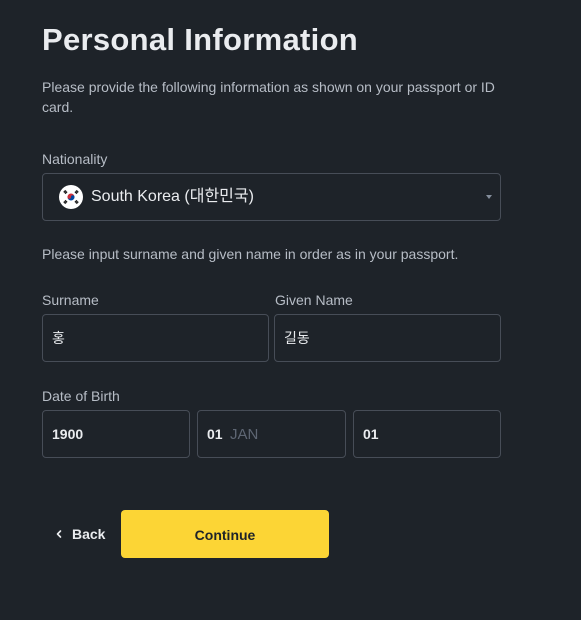 Image resolution: width=581 pixels, height=620 pixels. I want to click on back-button: Back, so click(79, 534).